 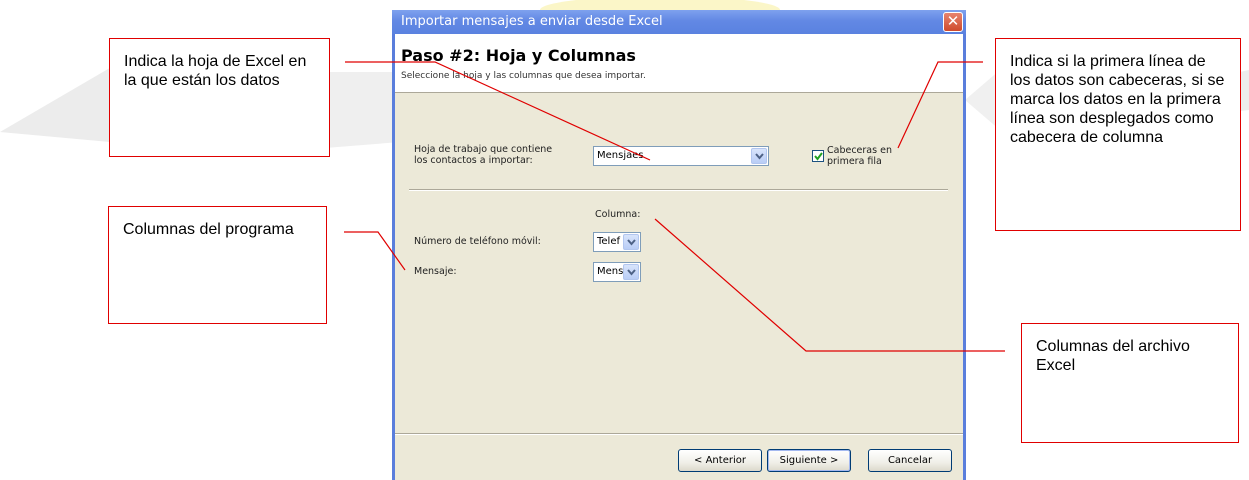 What do you see at coordinates (1130, 383) in the screenshot?
I see `callout-excel-columns: Columnas del archivo Excel` at bounding box center [1130, 383].